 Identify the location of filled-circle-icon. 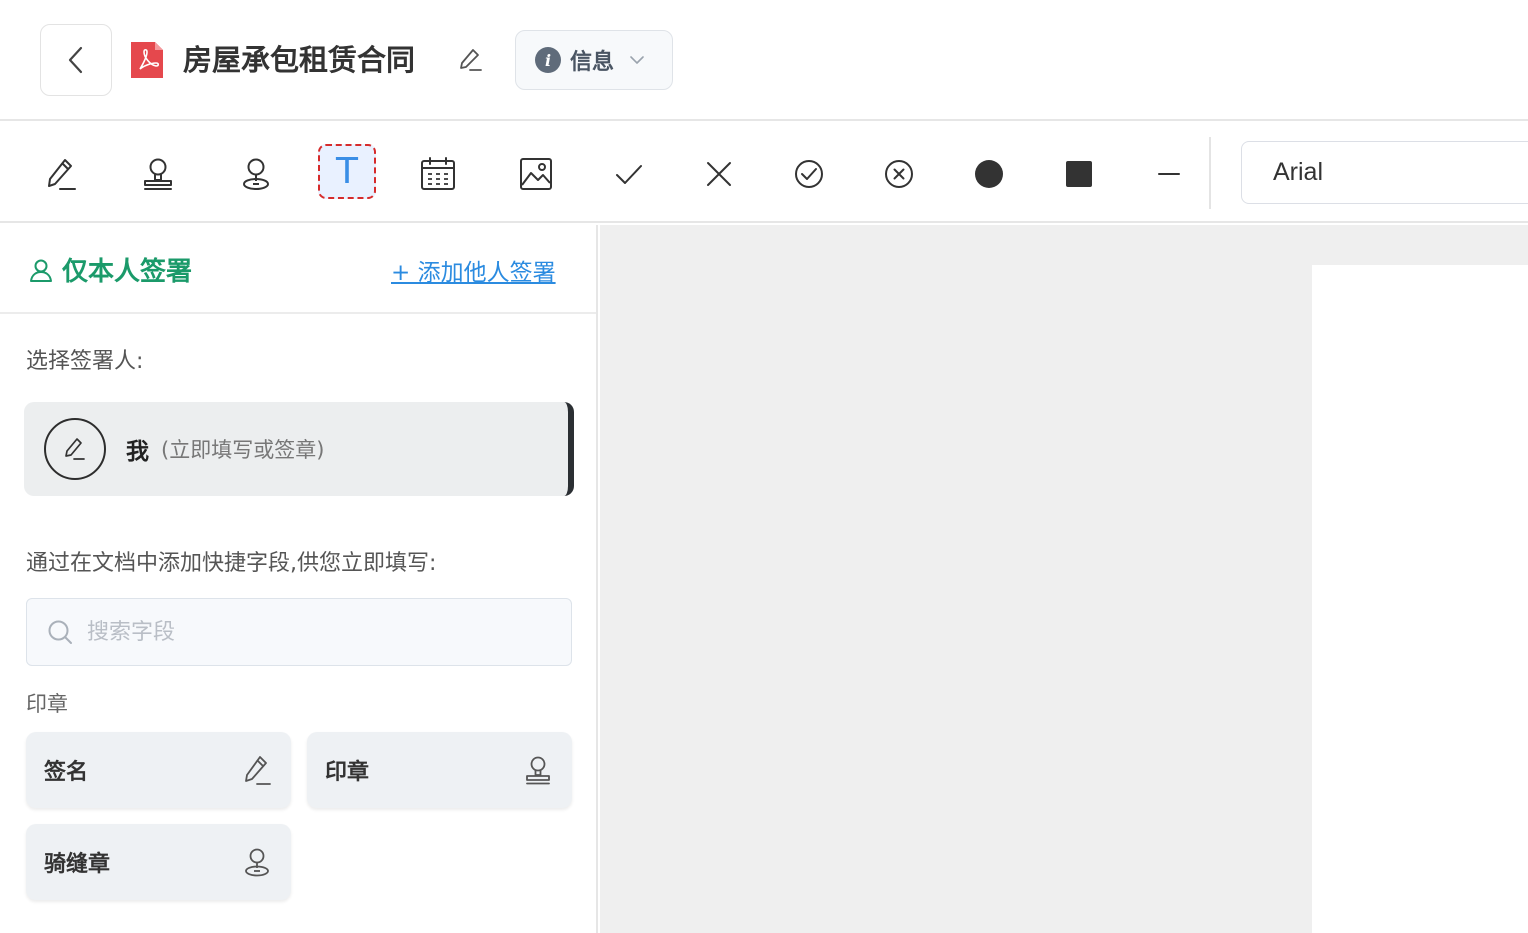
(989, 174).